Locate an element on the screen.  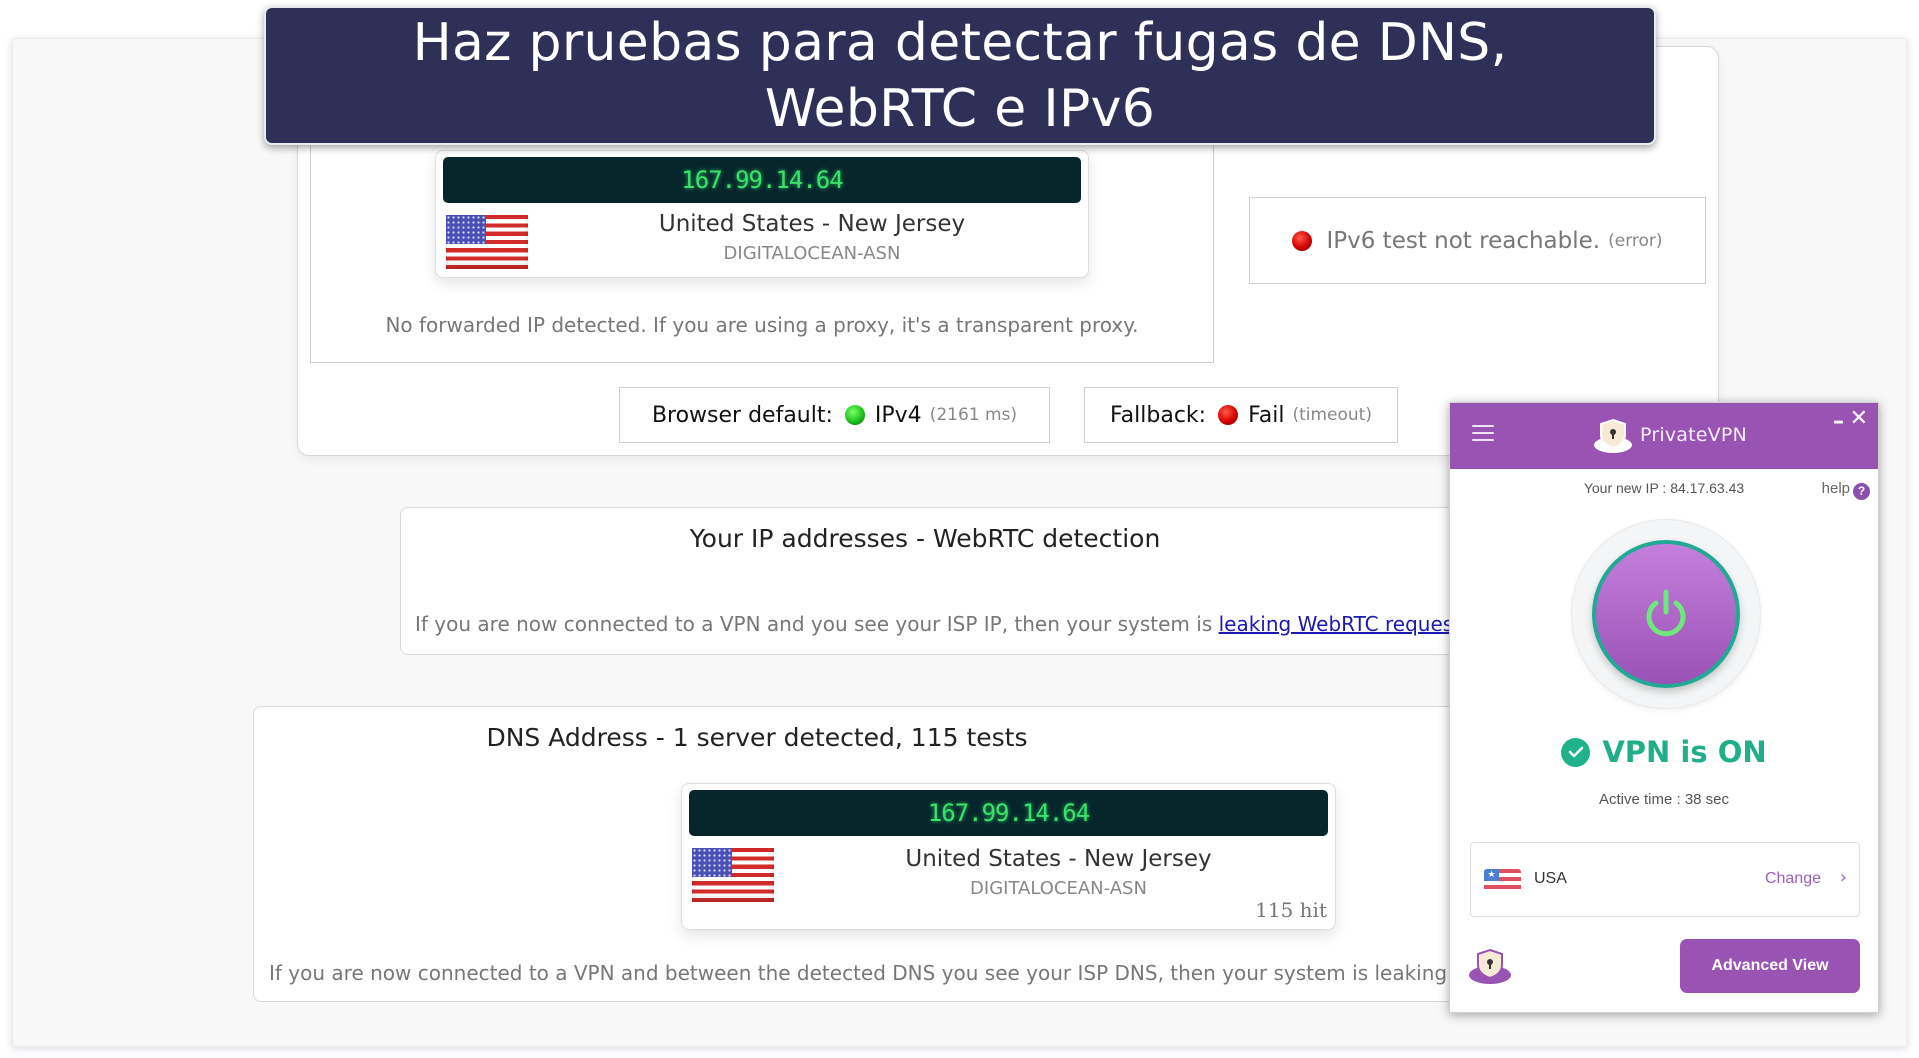
power-icon is located at coordinates (1666, 613).